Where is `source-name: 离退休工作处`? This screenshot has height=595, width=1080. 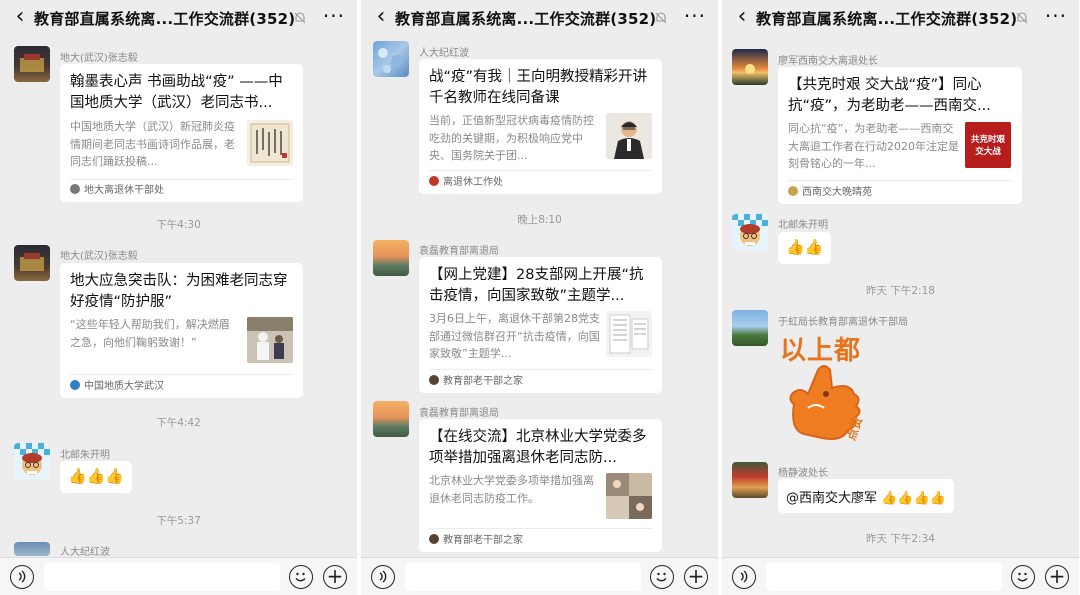
source-name: 离退休工作处 is located at coordinates (473, 182).